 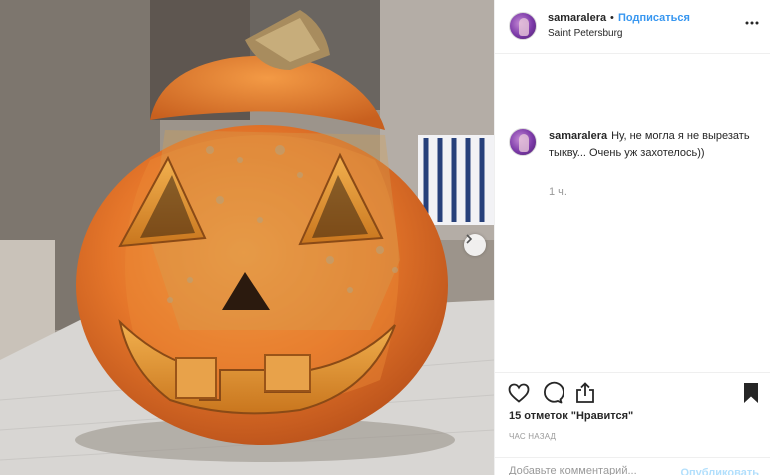 I want to click on save-button, so click(x=751, y=393).